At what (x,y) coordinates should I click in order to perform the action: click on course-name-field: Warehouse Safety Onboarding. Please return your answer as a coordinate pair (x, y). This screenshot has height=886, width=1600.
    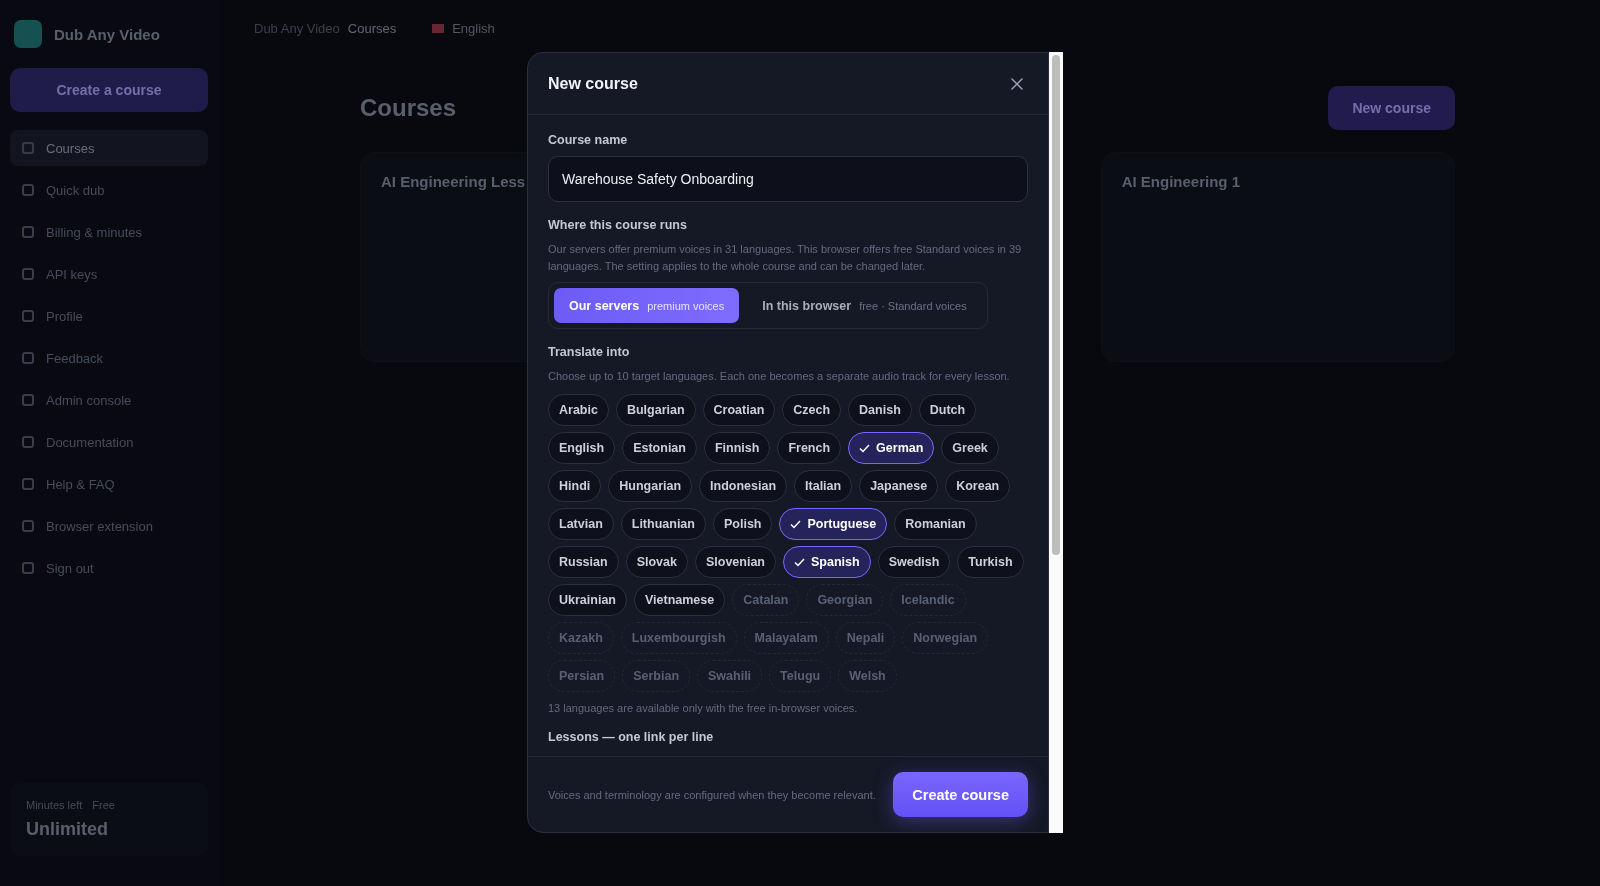
    Looking at the image, I should click on (788, 179).